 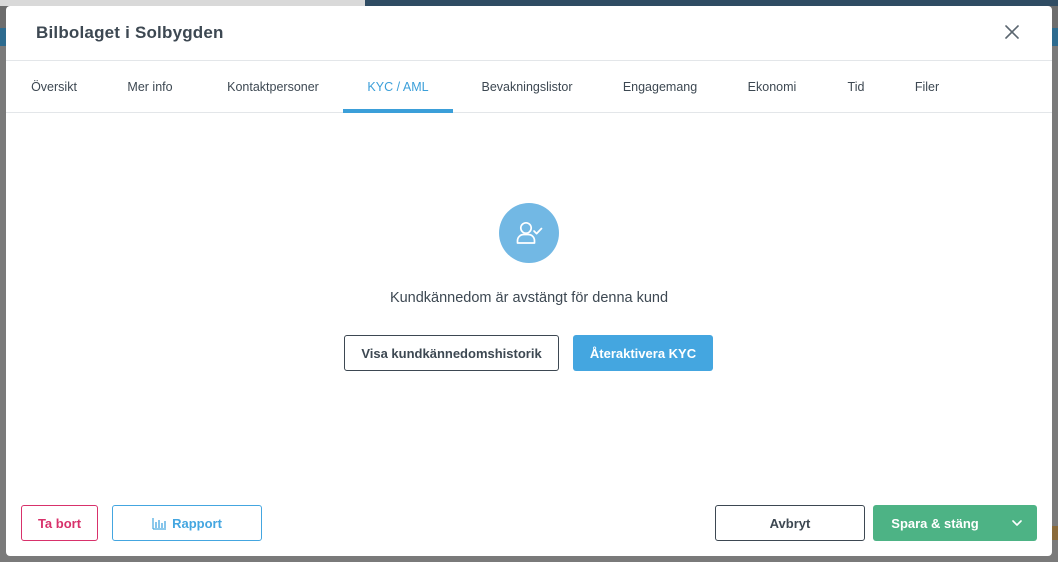 I want to click on user-check-icon, so click(x=529, y=232).